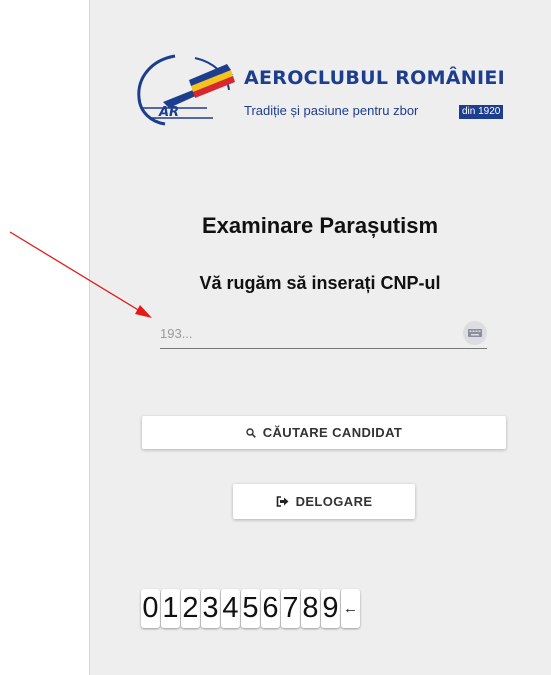  I want to click on logout-button: DELOGARE, so click(324, 501).